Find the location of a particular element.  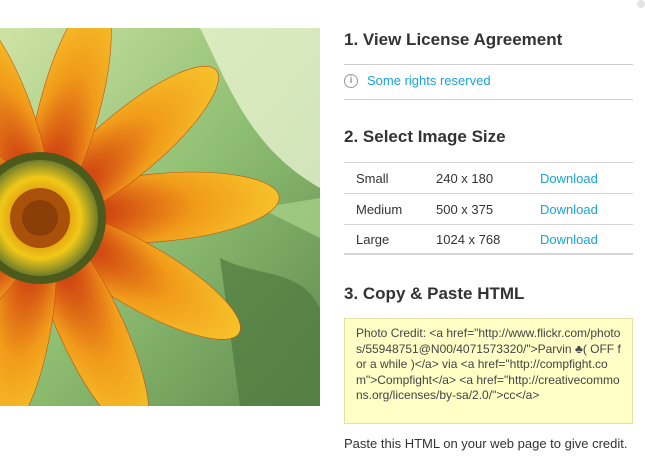

download-large-link: Download is located at coordinates (586, 239).